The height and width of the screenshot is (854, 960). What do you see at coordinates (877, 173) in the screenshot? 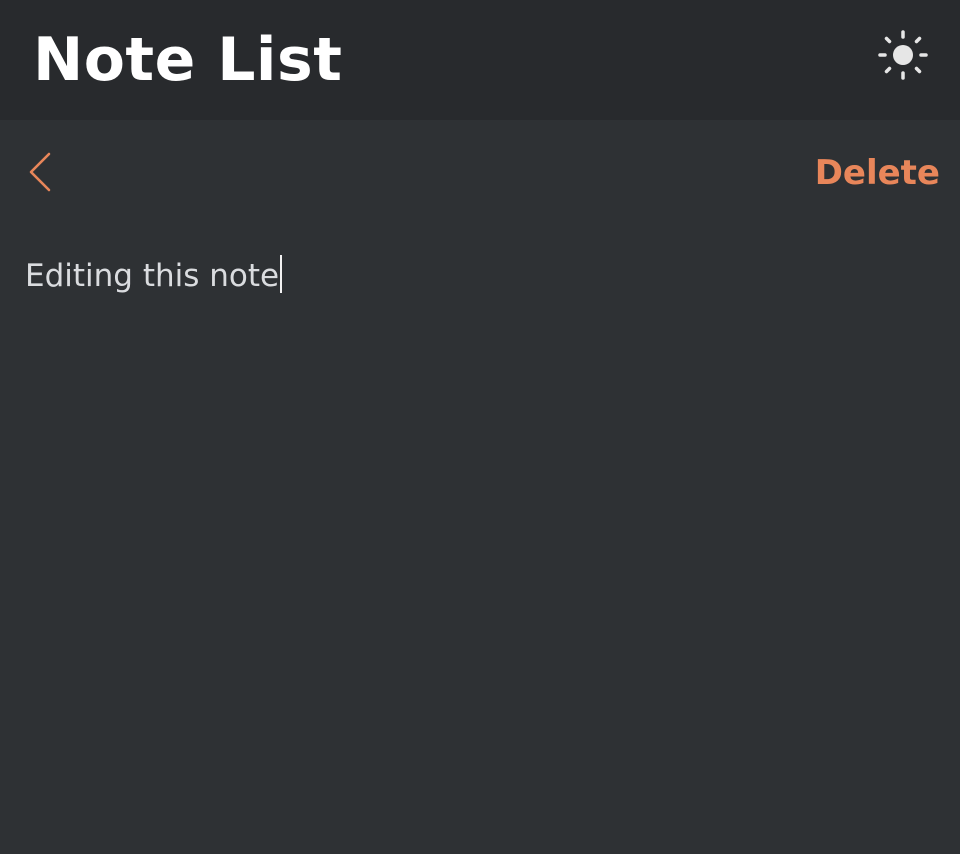
I see `delete-button: Delete` at bounding box center [877, 173].